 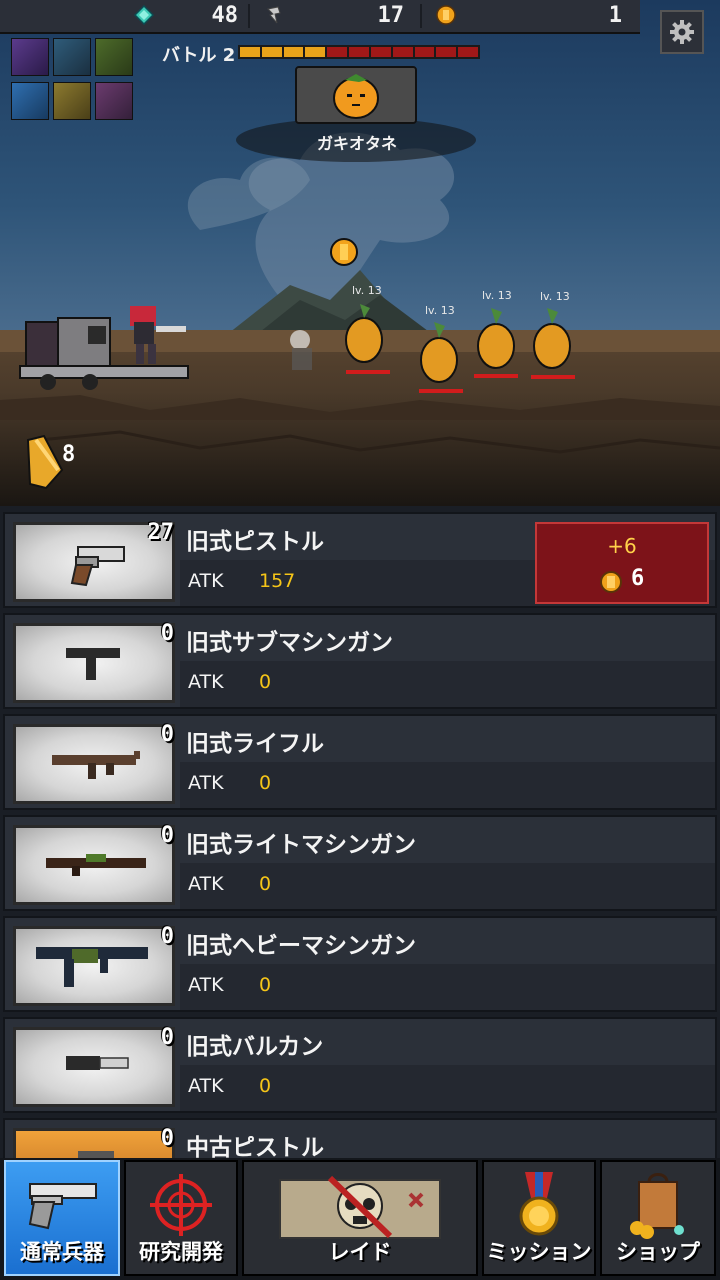 What do you see at coordinates (337, 15) in the screenshot?
I see `ticket-counter: 17` at bounding box center [337, 15].